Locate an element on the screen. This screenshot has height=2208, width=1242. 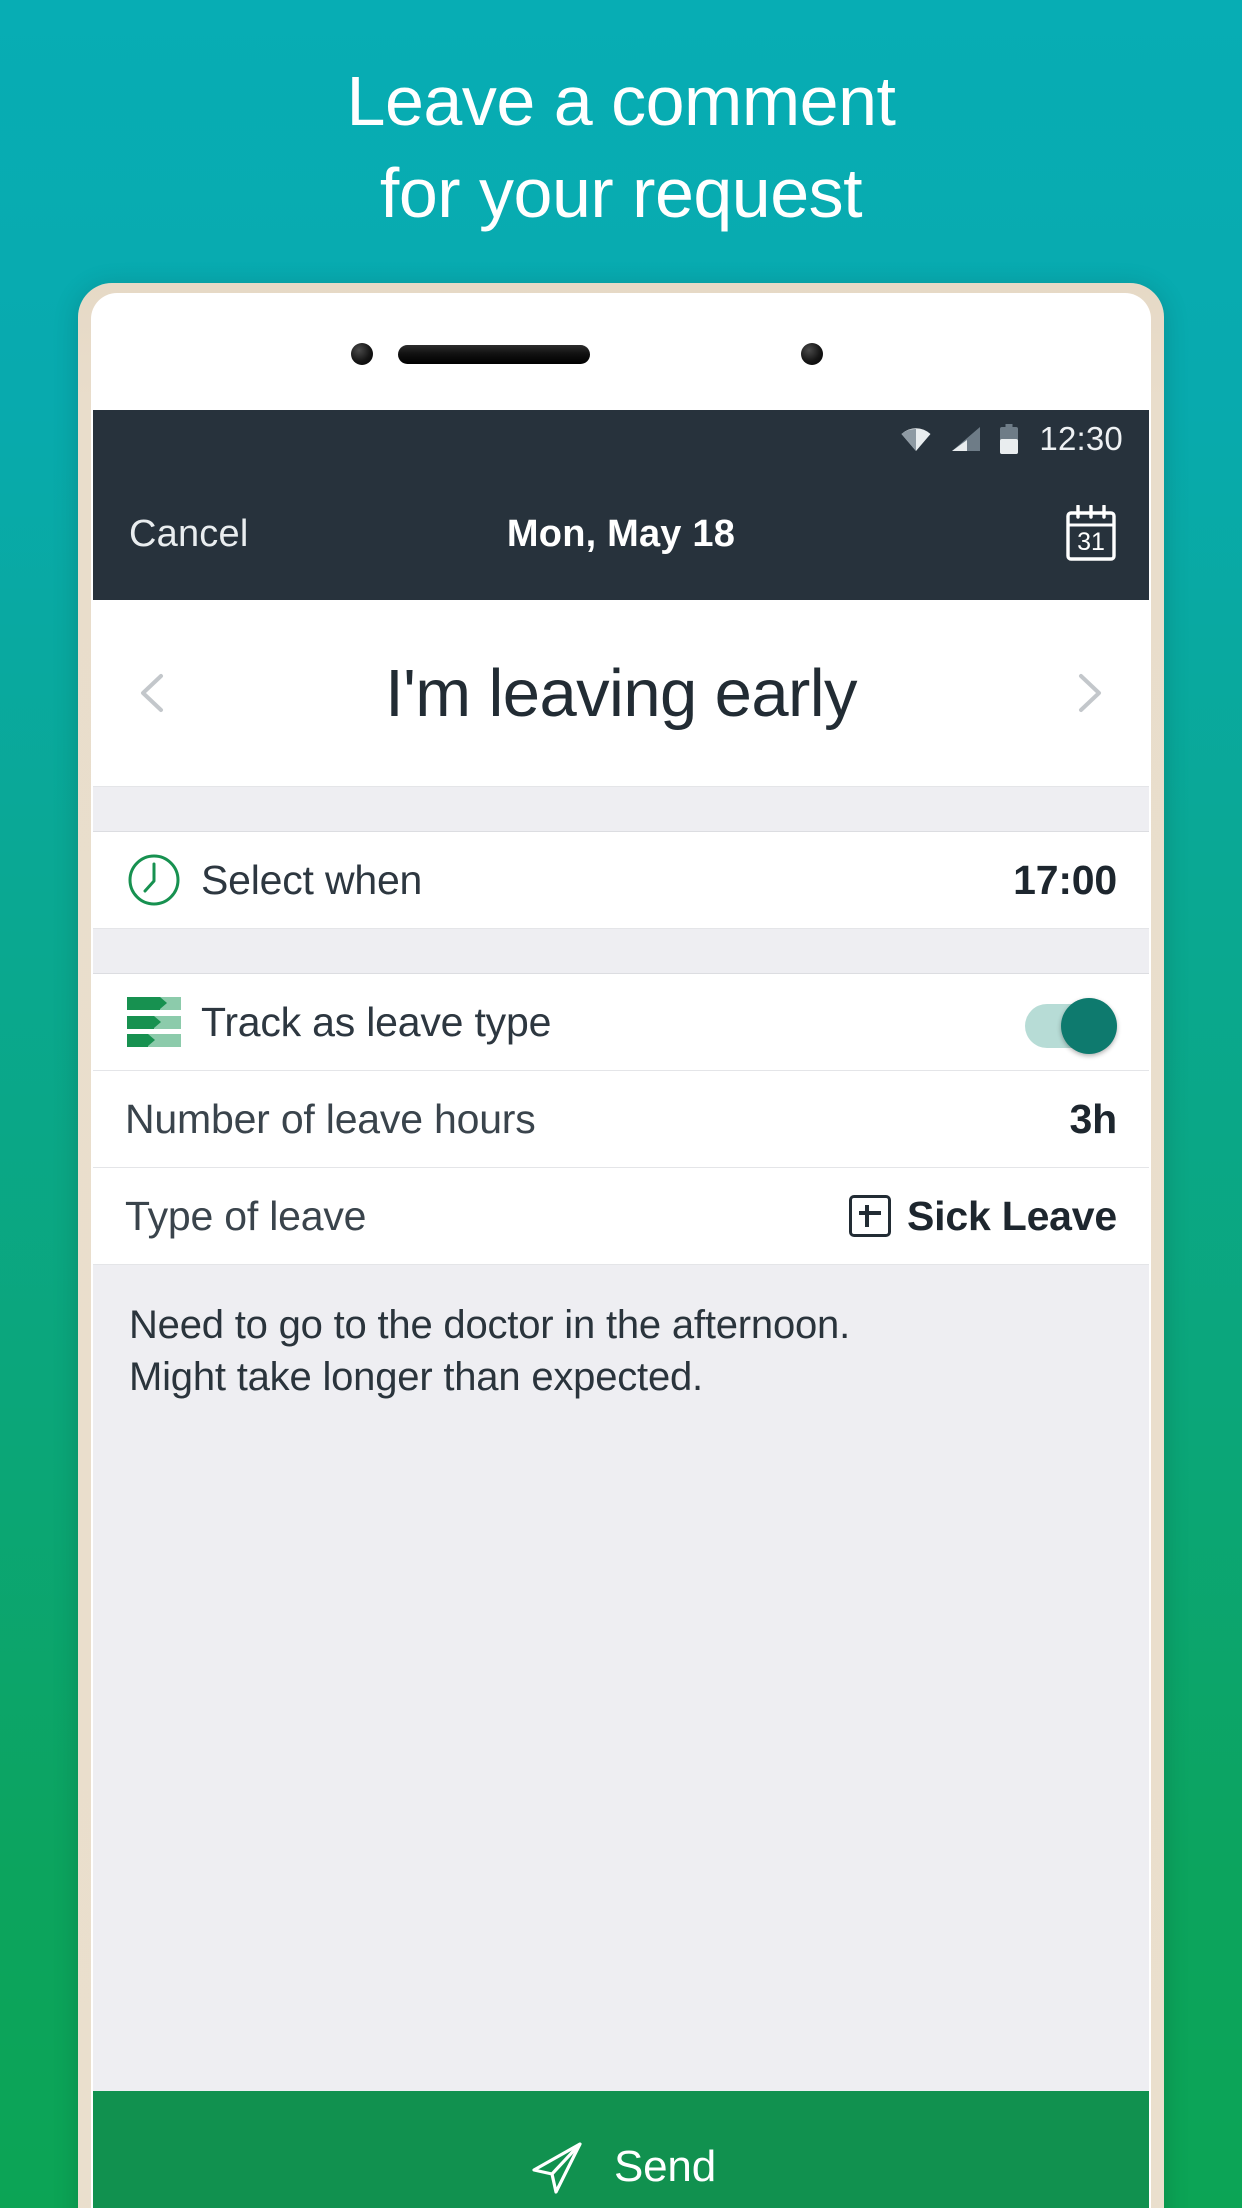
comment-line-2: Might take longer than expected. is located at coordinates (416, 1377).